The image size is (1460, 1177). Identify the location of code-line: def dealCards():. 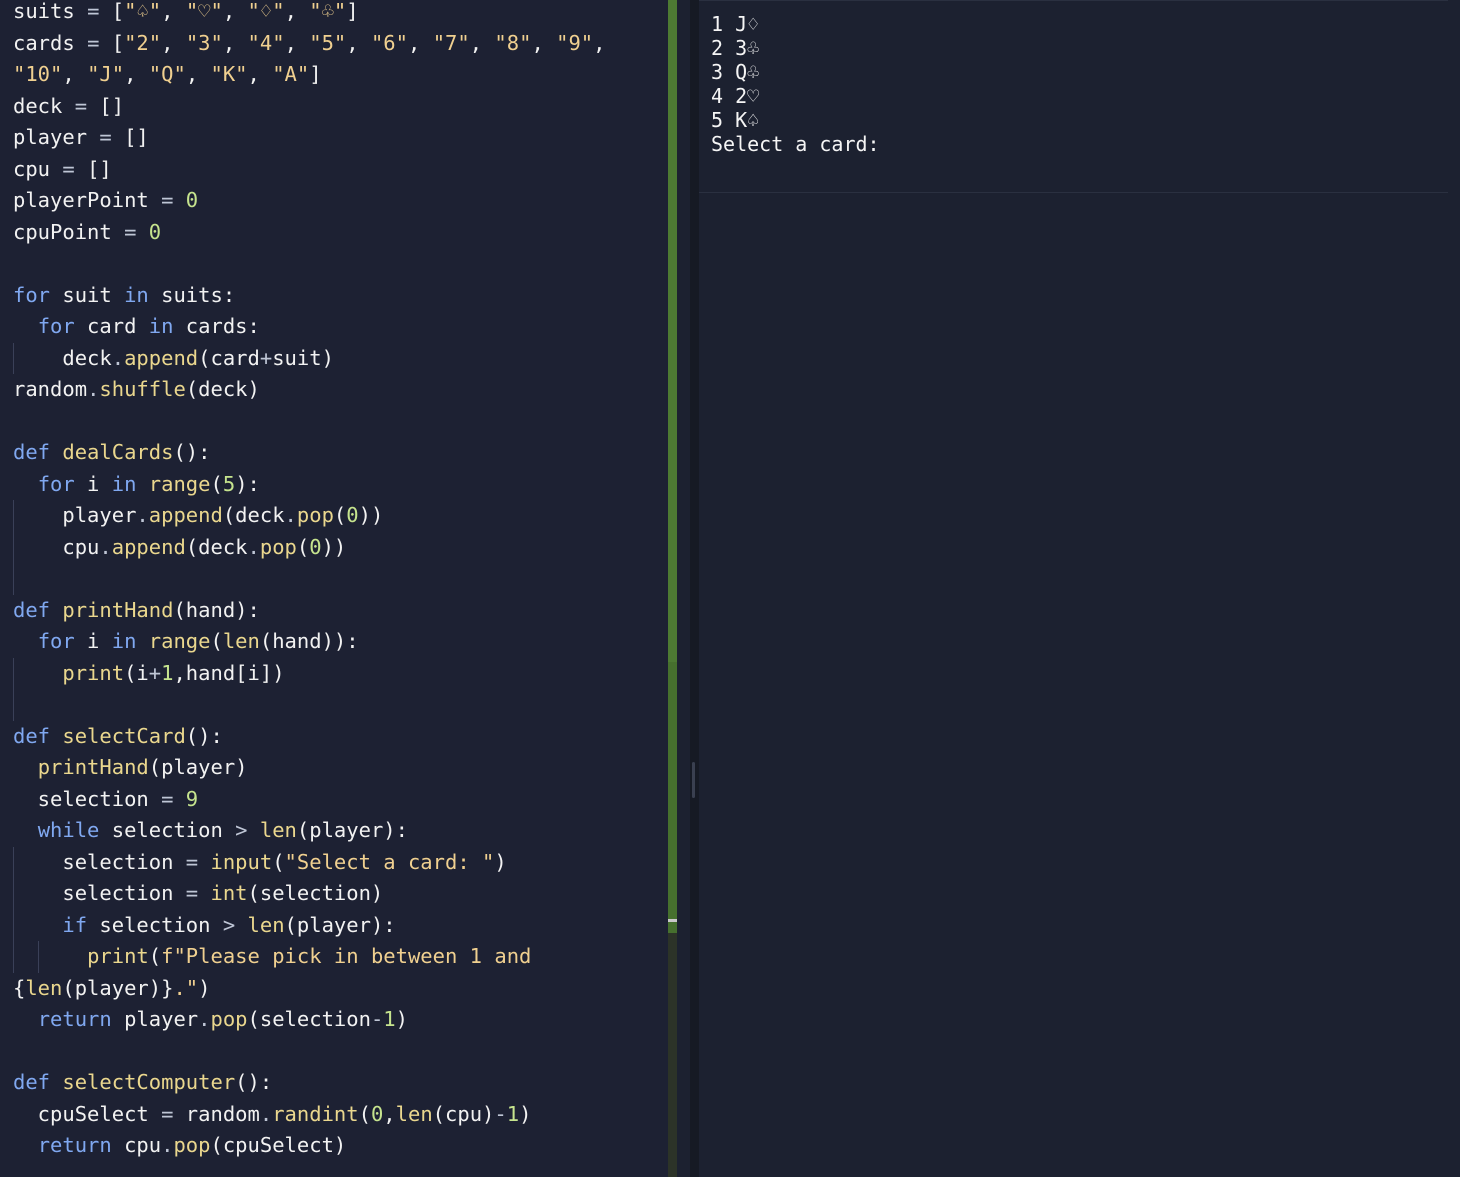
(112, 452).